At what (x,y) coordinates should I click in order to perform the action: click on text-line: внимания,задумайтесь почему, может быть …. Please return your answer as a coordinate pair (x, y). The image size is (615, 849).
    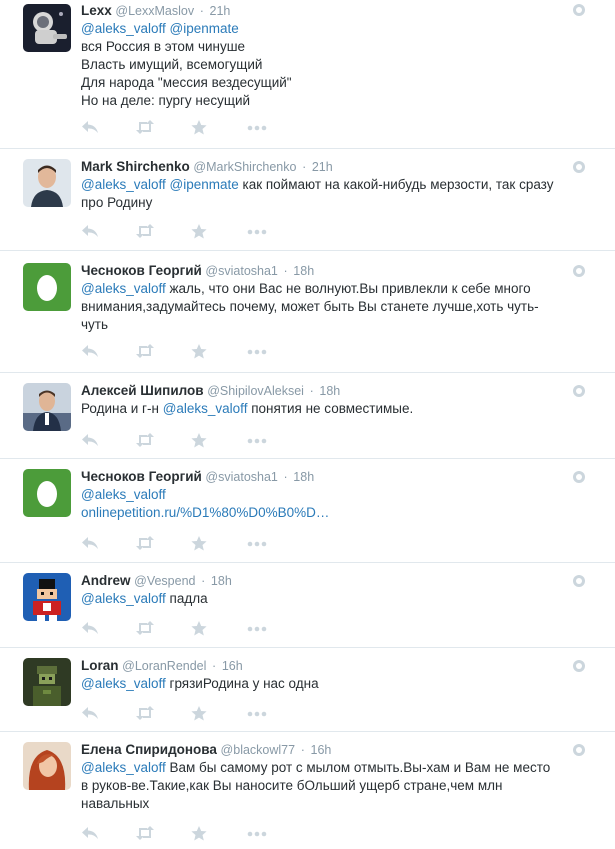
    Looking at the image, I should click on (310, 306).